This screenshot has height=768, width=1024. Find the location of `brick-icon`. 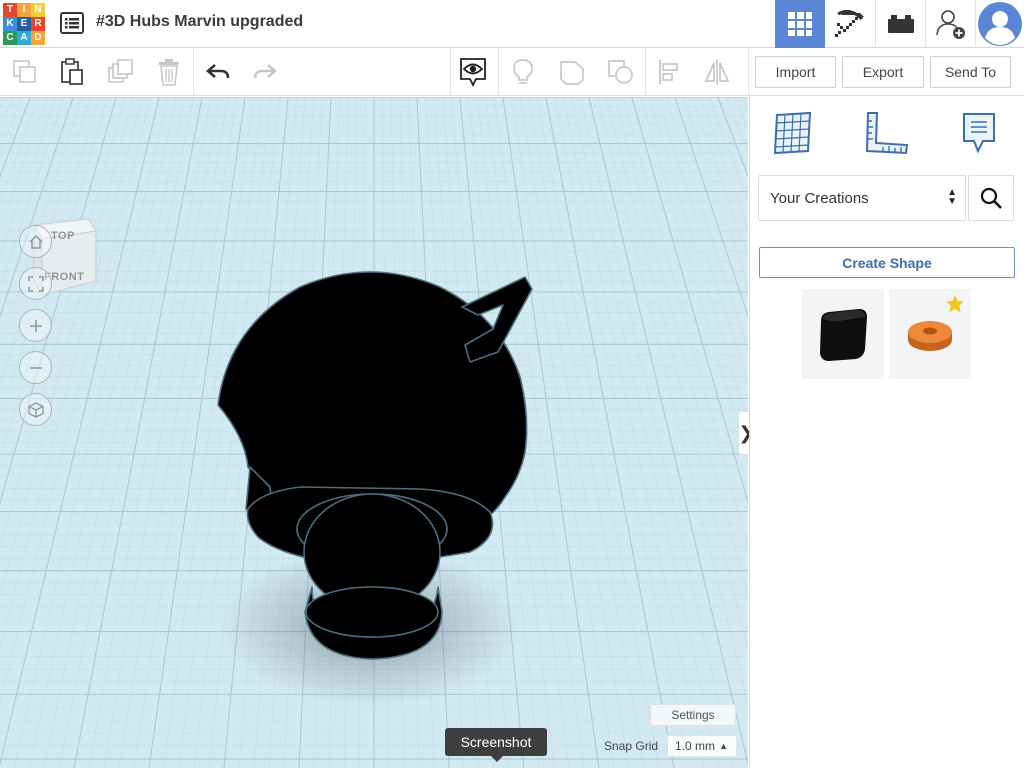

brick-icon is located at coordinates (900, 24).